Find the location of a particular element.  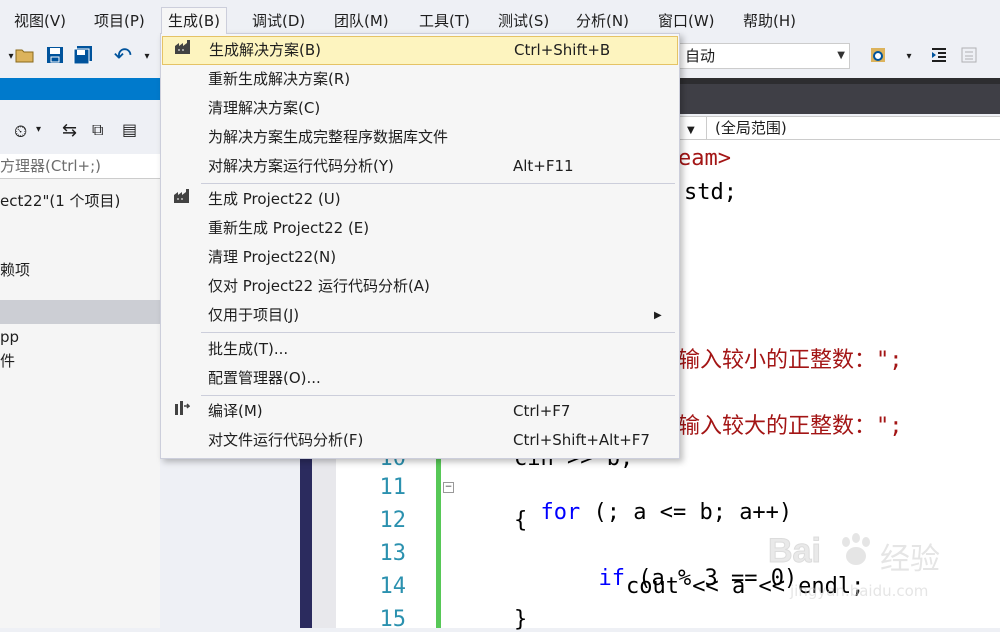

line-number: 11 is located at coordinates (393, 487).